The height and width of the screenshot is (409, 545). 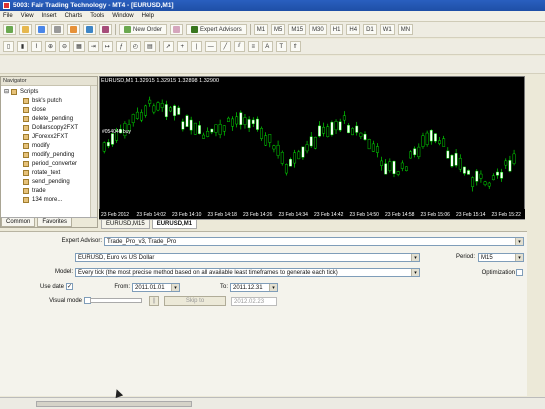 I want to click on to-date-field: 2011.12.31 ▾, so click(x=254, y=287).